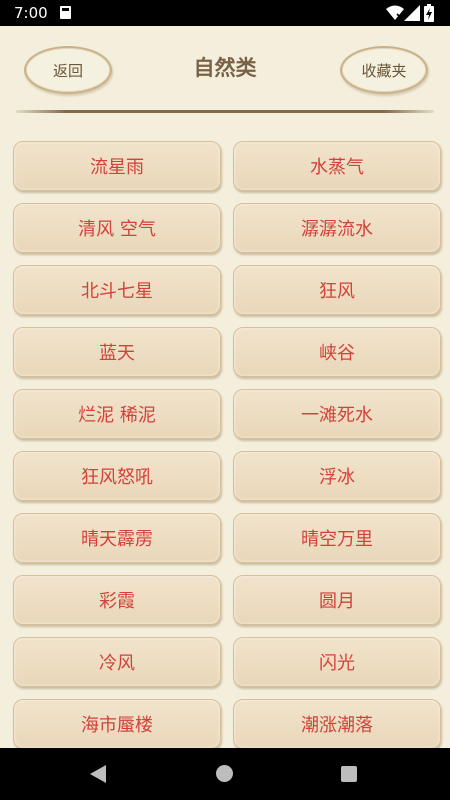 The height and width of the screenshot is (800, 450). What do you see at coordinates (117, 290) in the screenshot?
I see `list-item: 北斗七星` at bounding box center [117, 290].